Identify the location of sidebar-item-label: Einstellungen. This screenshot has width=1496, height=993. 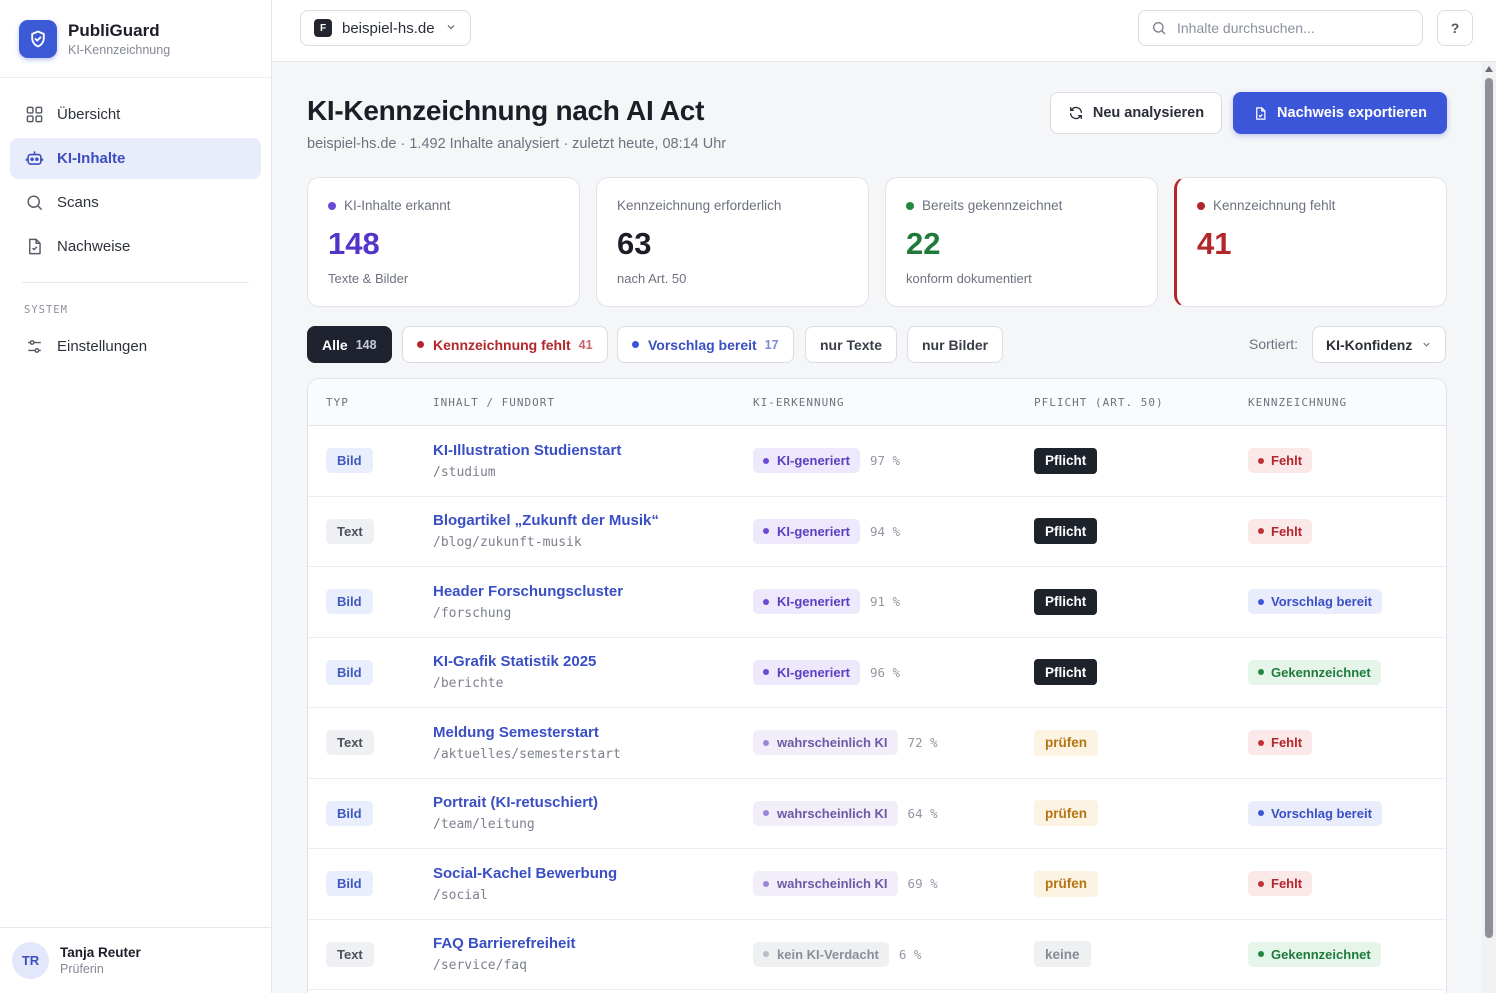
(102, 346).